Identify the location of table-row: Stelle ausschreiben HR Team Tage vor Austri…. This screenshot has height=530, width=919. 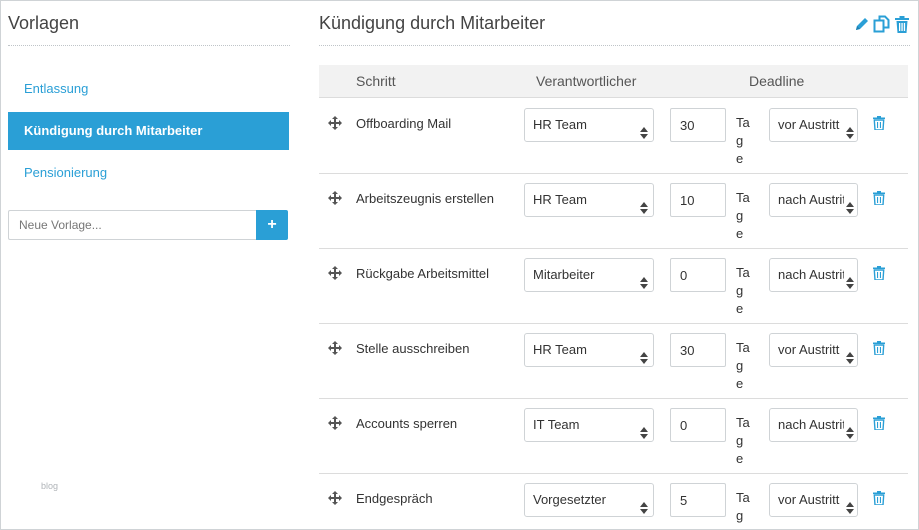
(613, 361).